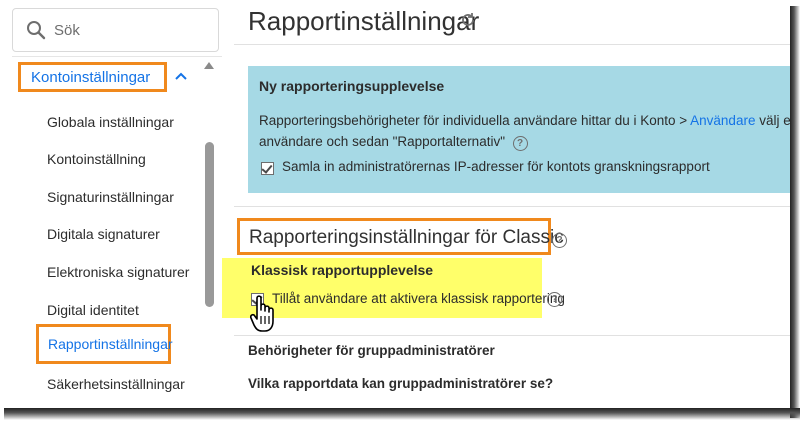 The height and width of the screenshot is (427, 800). What do you see at coordinates (774, 120) in the screenshot?
I see `info-text: välj en` at bounding box center [774, 120].